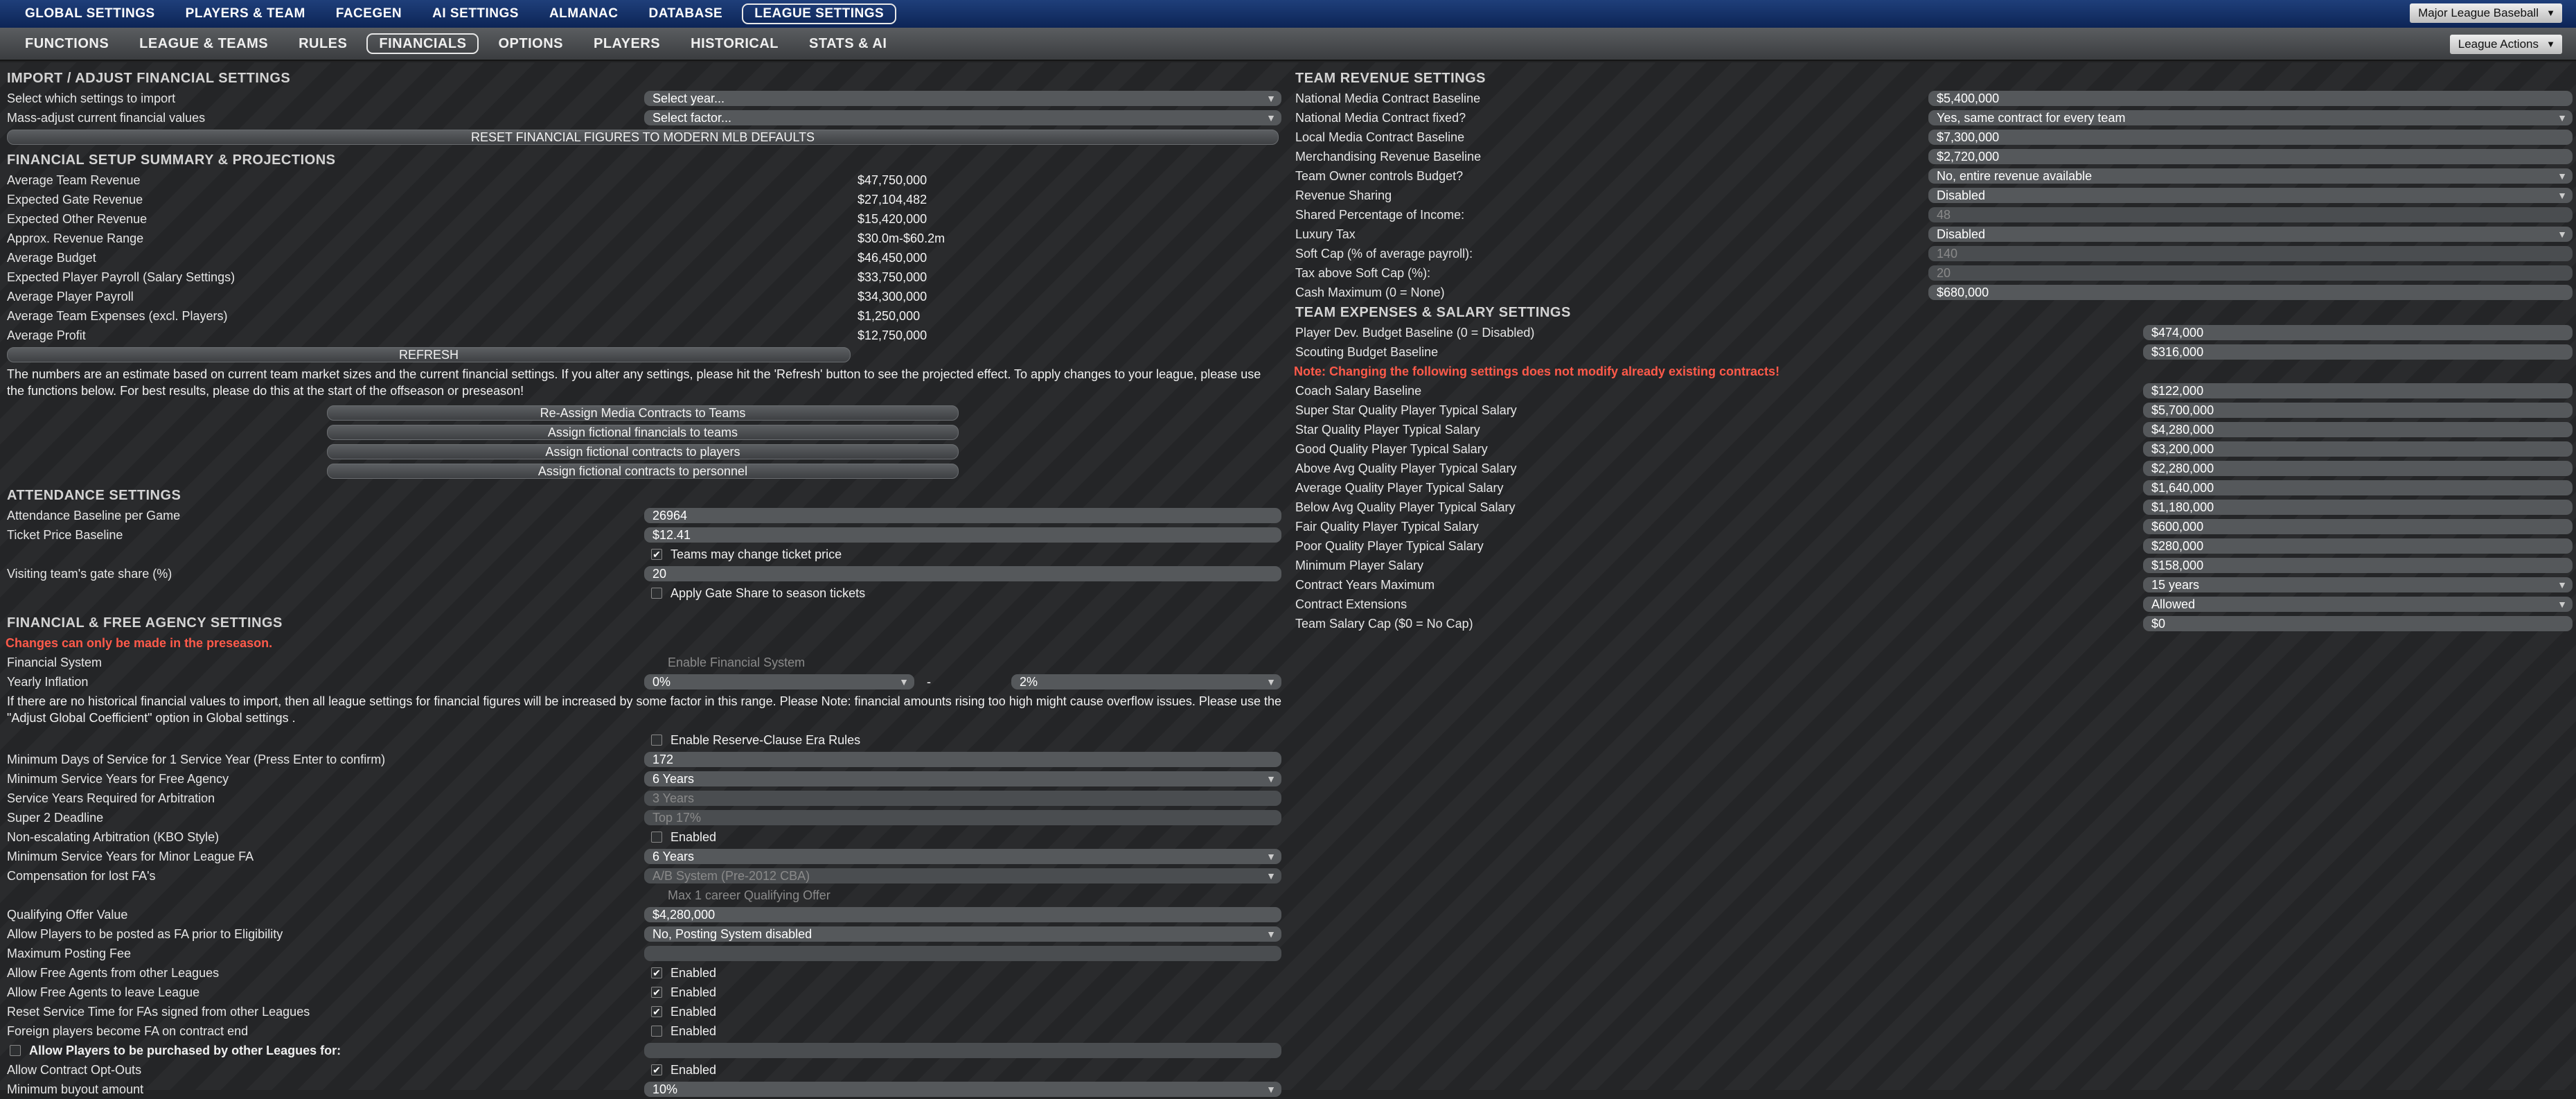 The width and height of the screenshot is (2576, 1099). Describe the element at coordinates (422, 43) in the screenshot. I see `tab-financials: FINANCIALS` at that location.